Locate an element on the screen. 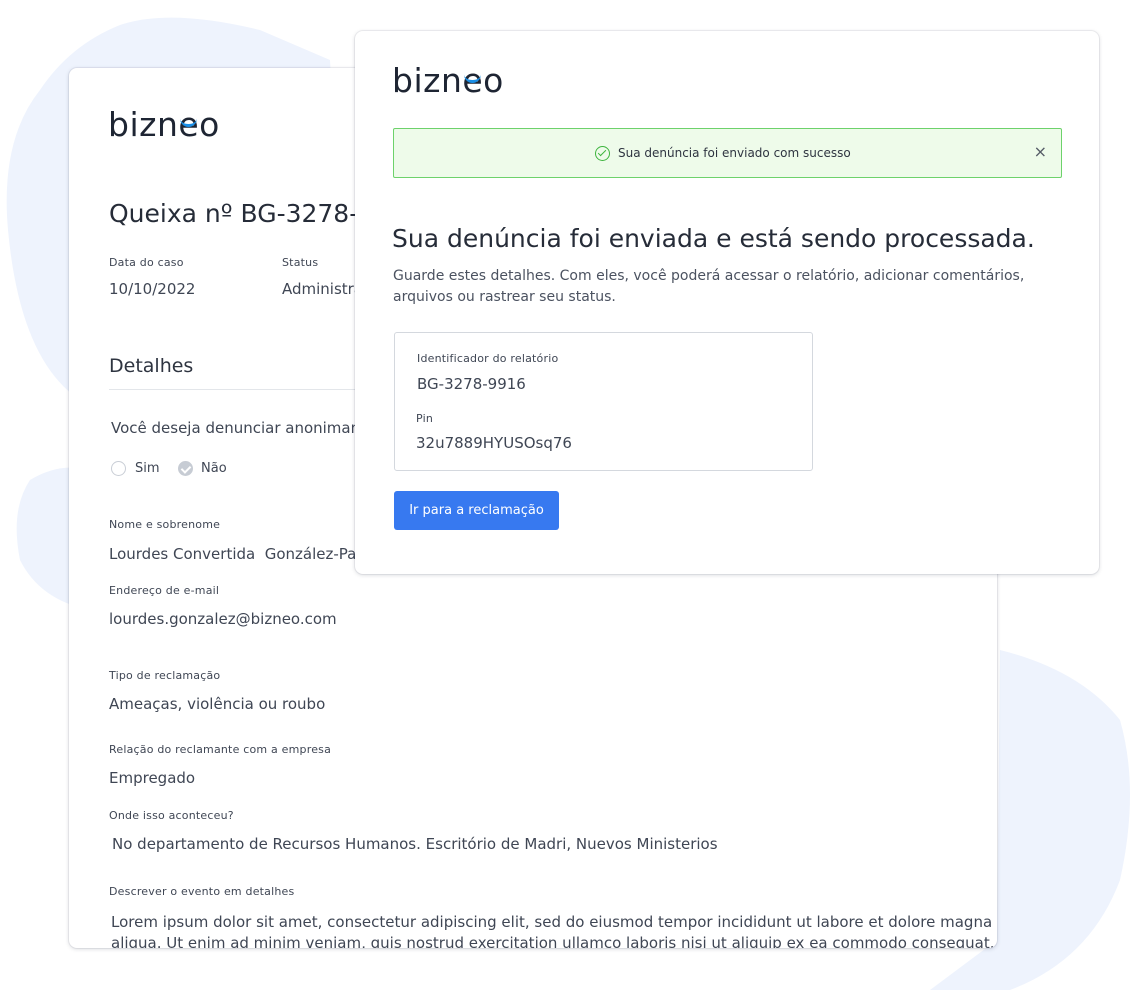  complaint-title: Queixa nº BG-3278- is located at coordinates (234, 213).